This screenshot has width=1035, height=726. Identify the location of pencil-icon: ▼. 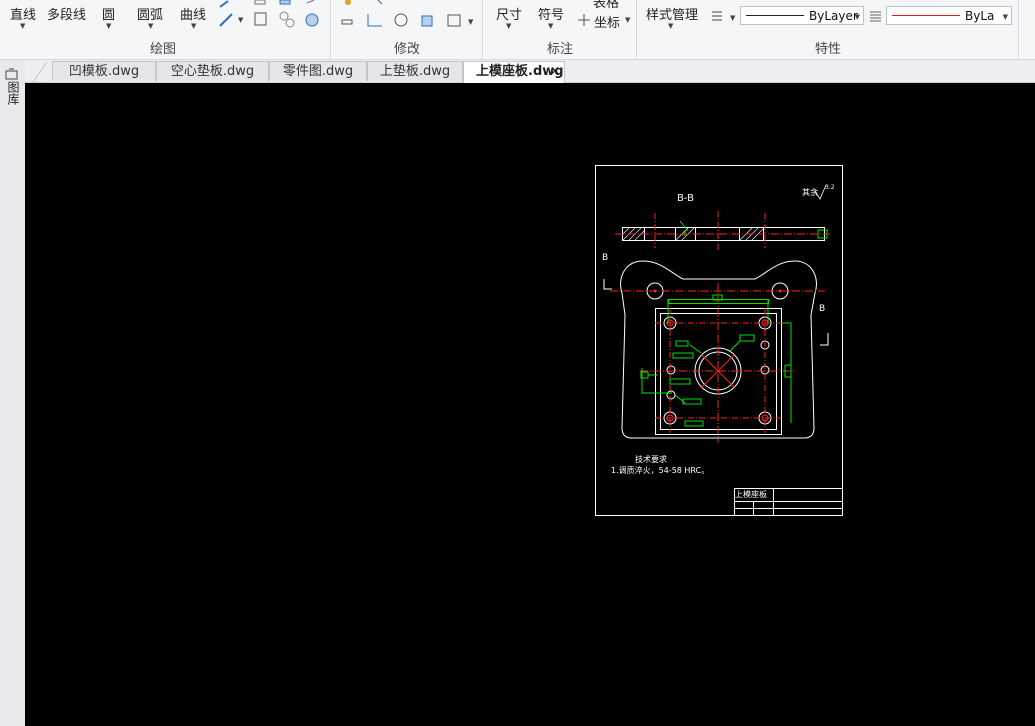
(231, 16).